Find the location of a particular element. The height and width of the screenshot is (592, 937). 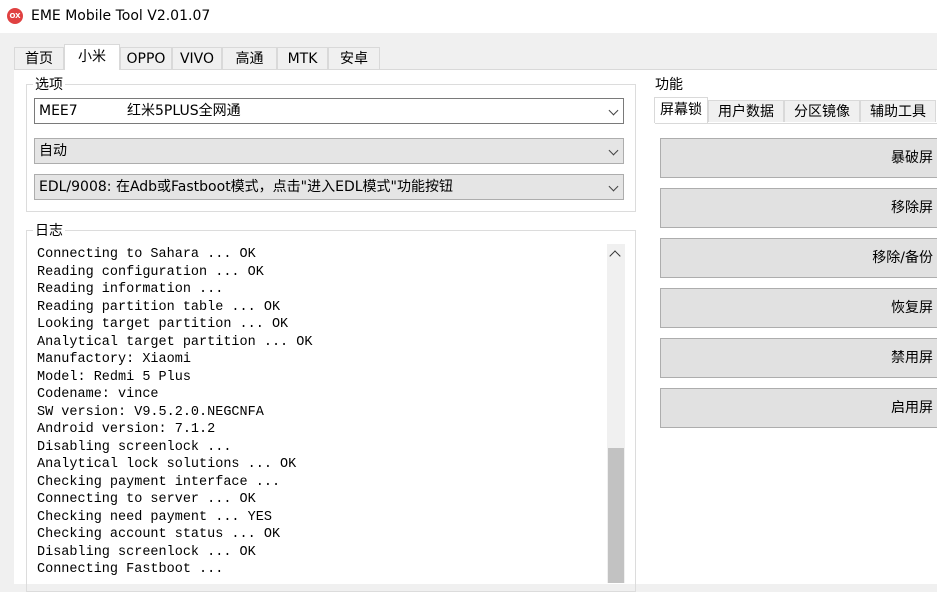

model-name: 红米5PLUS全网通 is located at coordinates (184, 111).